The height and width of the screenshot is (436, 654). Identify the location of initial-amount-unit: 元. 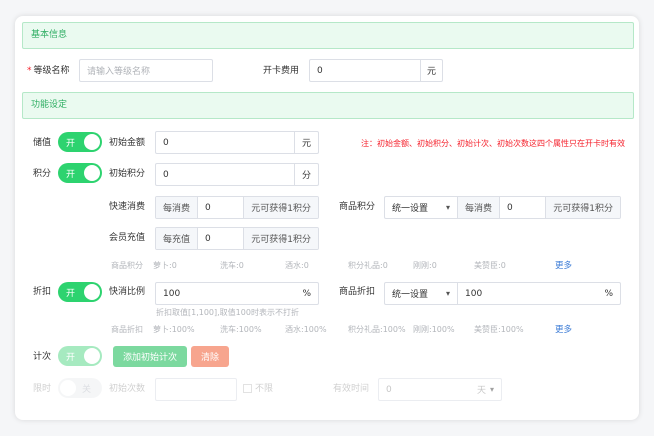
(305, 142).